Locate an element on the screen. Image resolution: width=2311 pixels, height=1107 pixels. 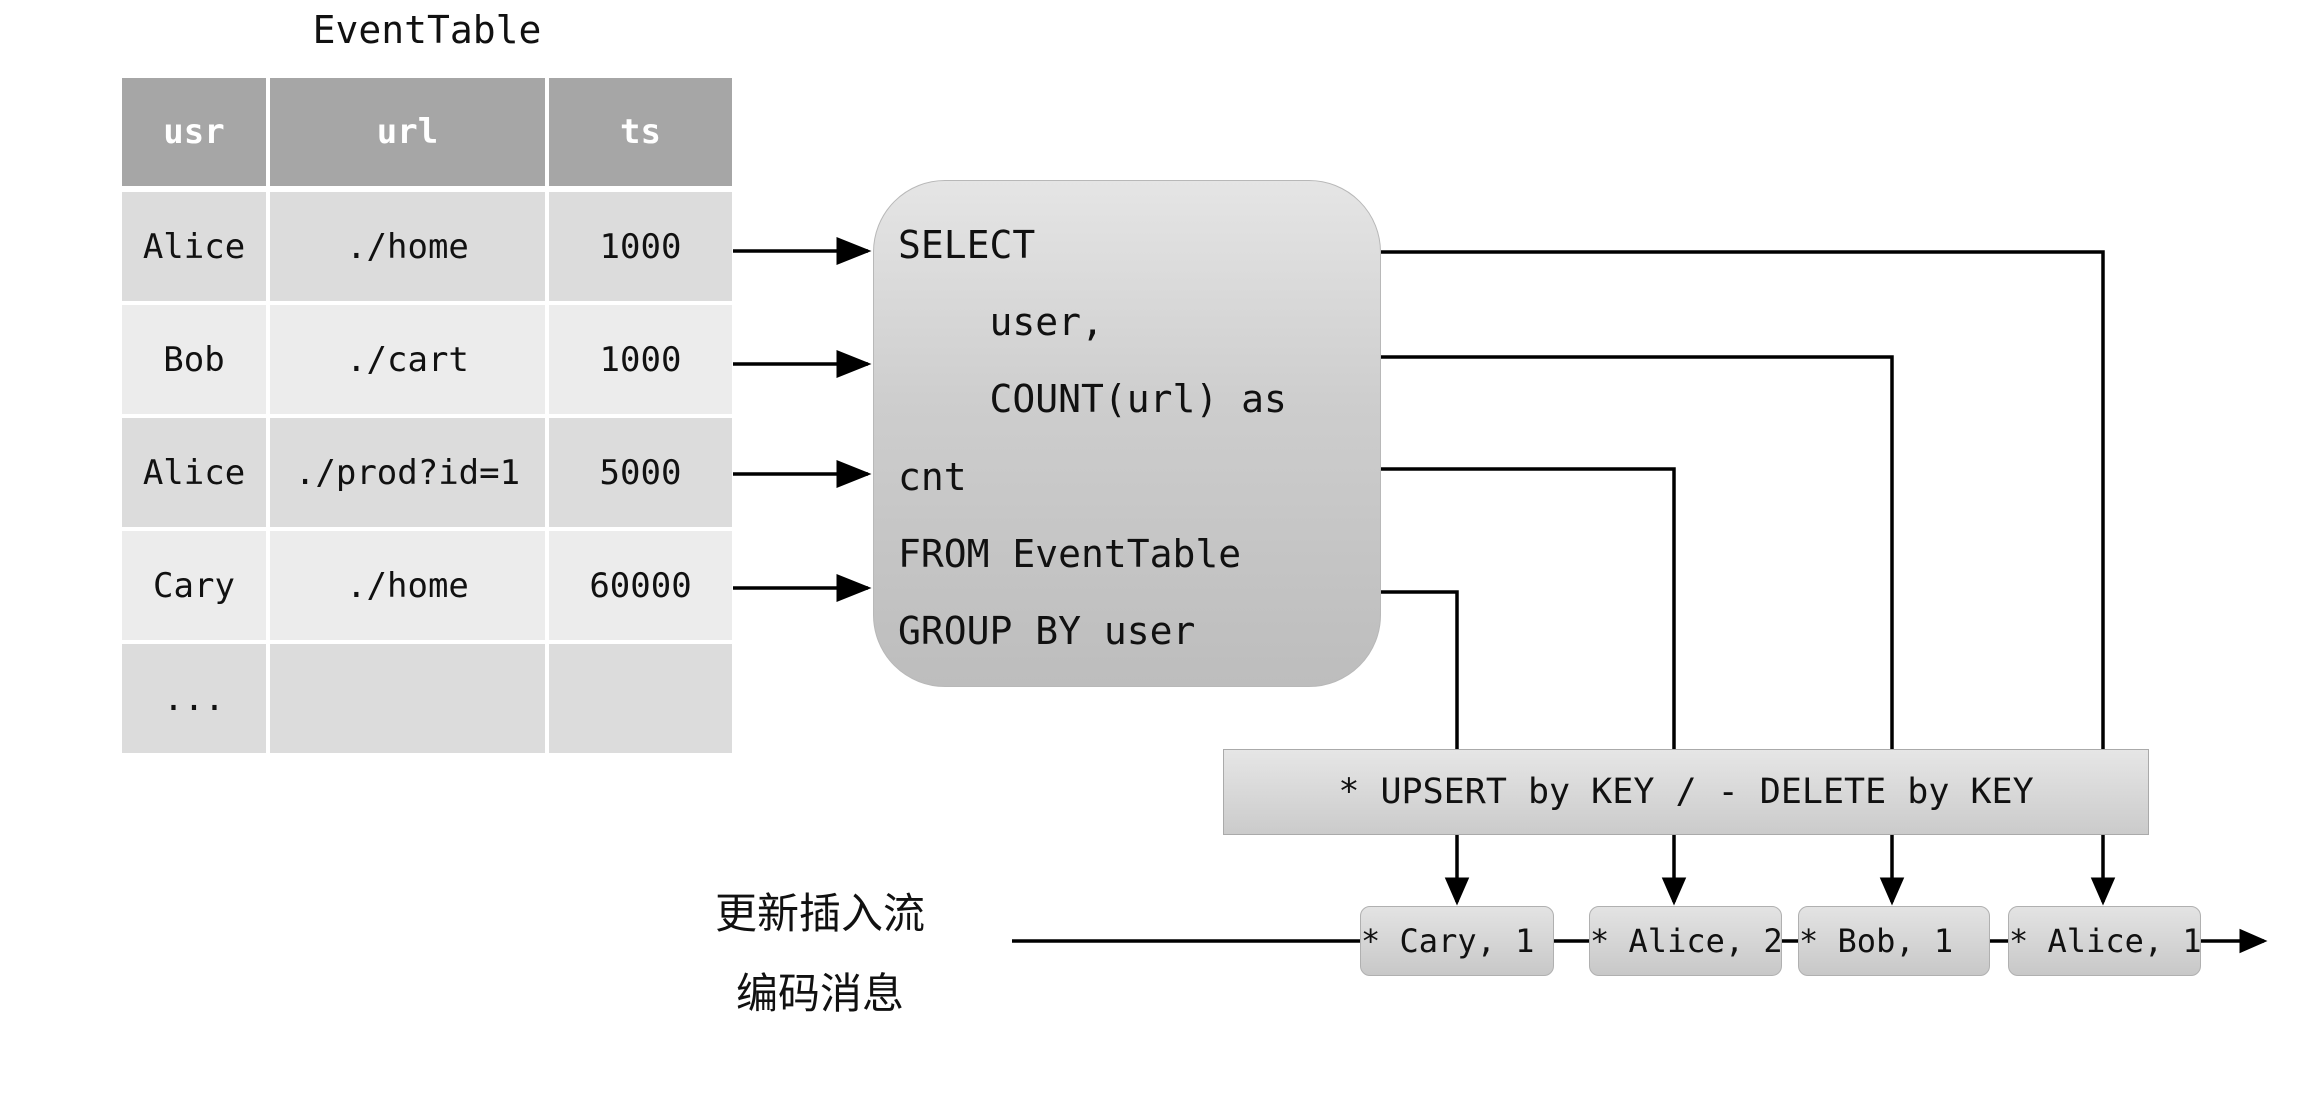
stream-message: * Alice, 2 is located at coordinates (1686, 941).